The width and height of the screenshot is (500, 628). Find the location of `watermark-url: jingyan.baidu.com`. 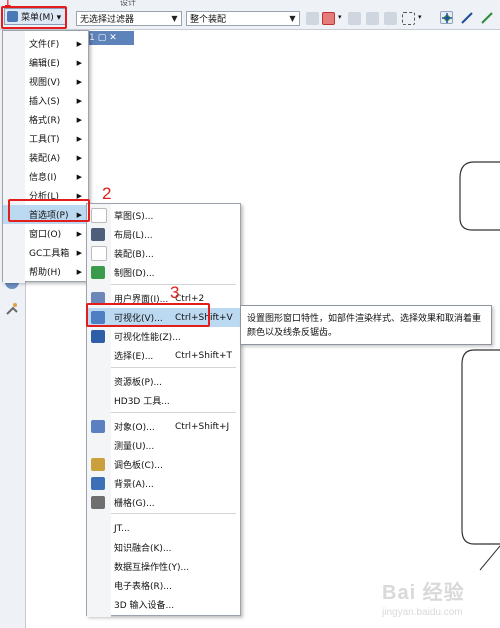

watermark-url: jingyan.baidu.com is located at coordinates (422, 612).